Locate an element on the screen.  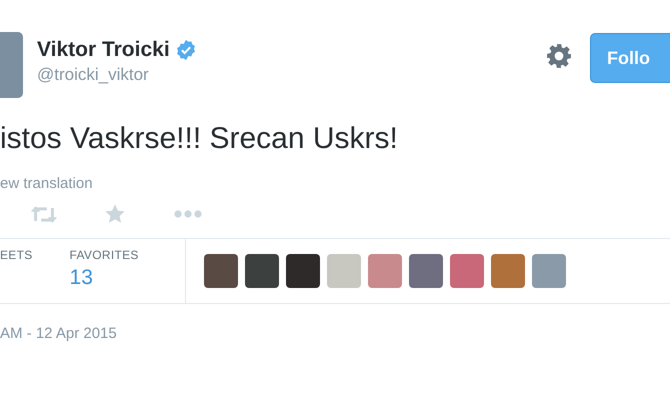
stat-label: FAVORITES is located at coordinates (104, 255).